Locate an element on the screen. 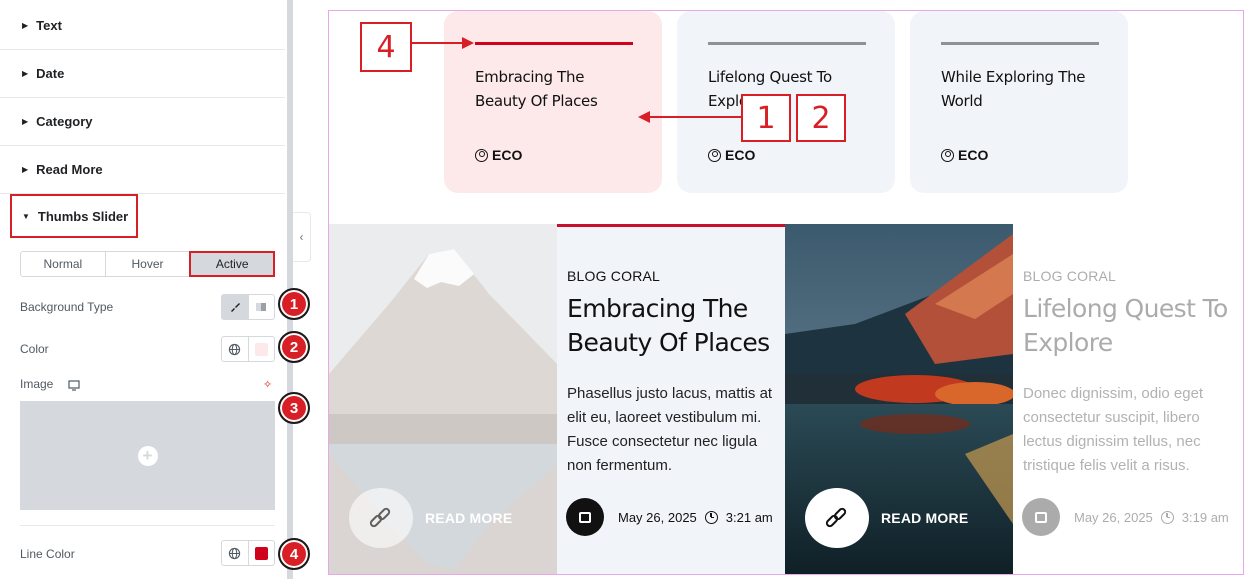  monitor-icon is located at coordinates (74, 387).